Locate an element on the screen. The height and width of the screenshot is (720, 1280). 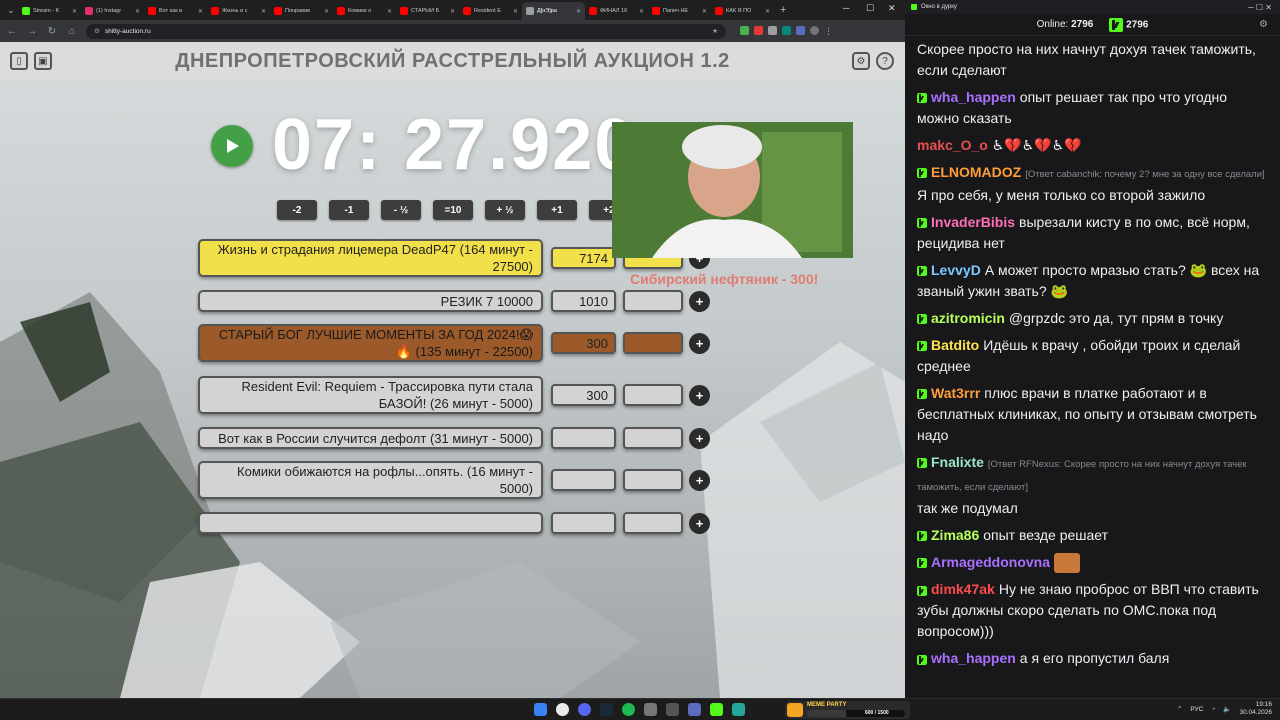
chat-username: azitromicin is located at coordinates (968, 318).